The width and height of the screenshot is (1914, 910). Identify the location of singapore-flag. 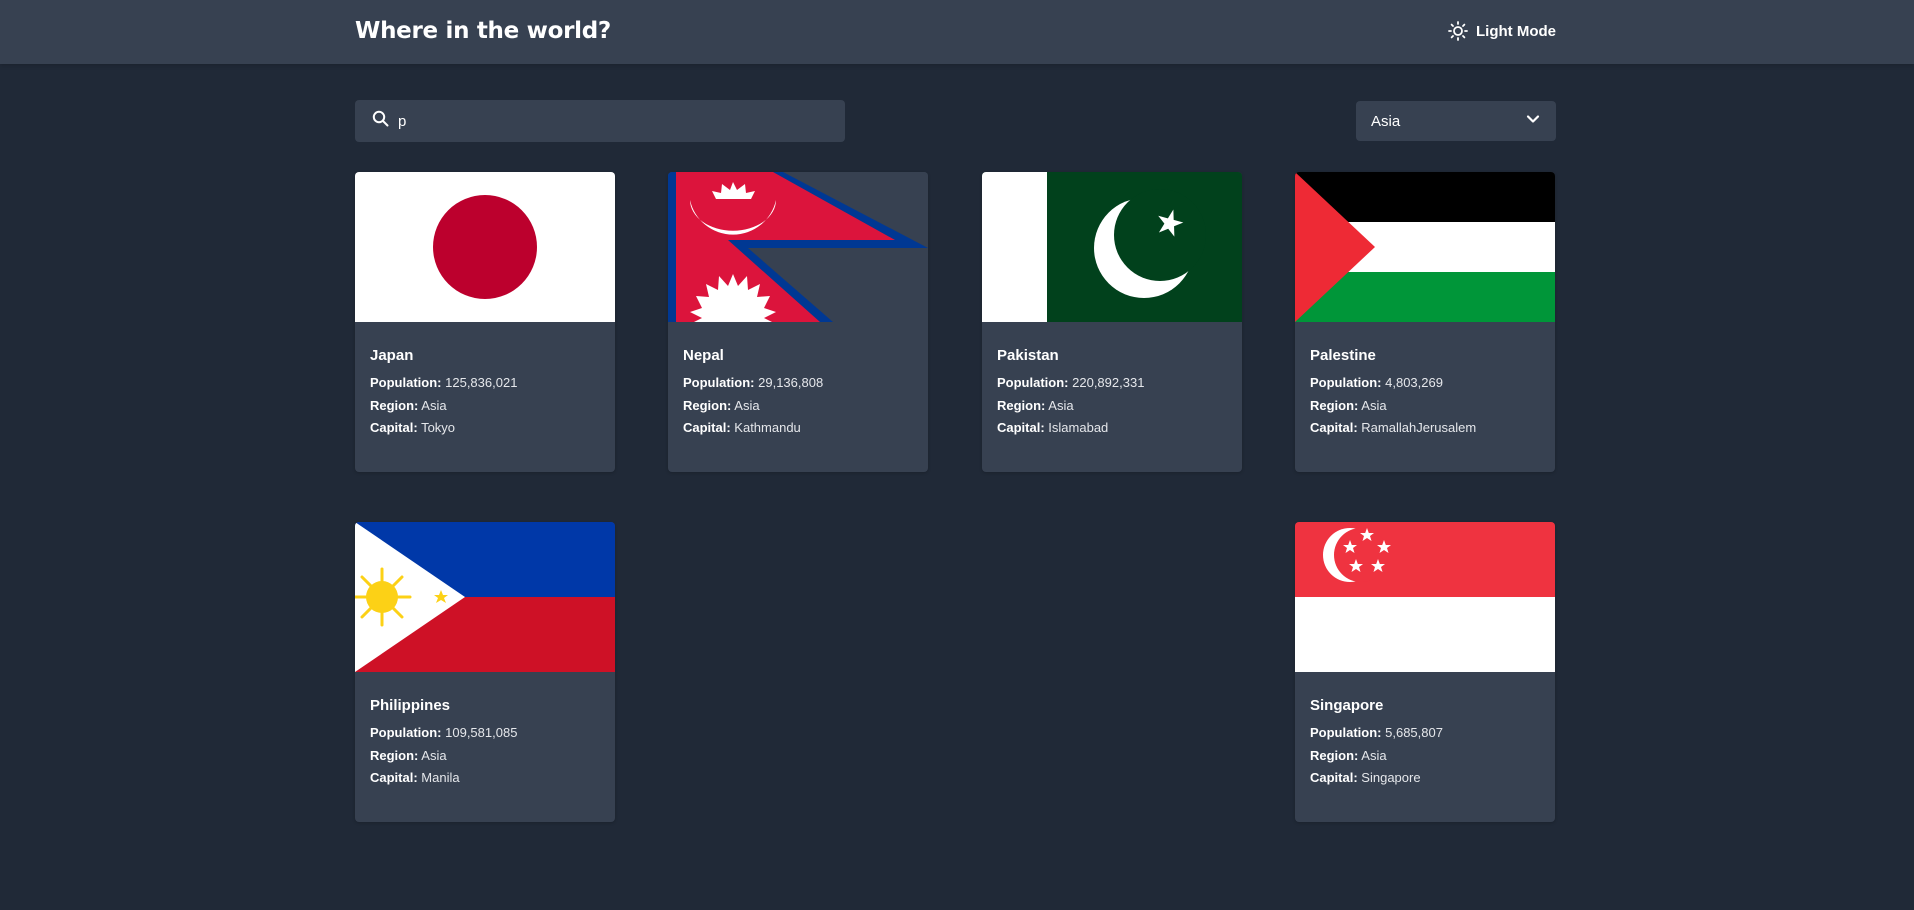
(1425, 597).